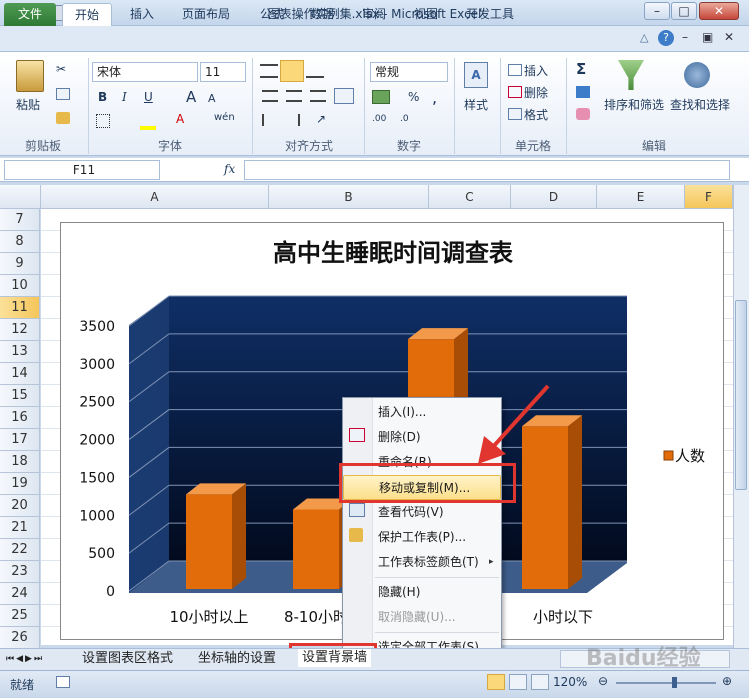 The image size is (749, 698). Describe the element at coordinates (349, 197) in the screenshot. I see `column-header-b: B` at that location.